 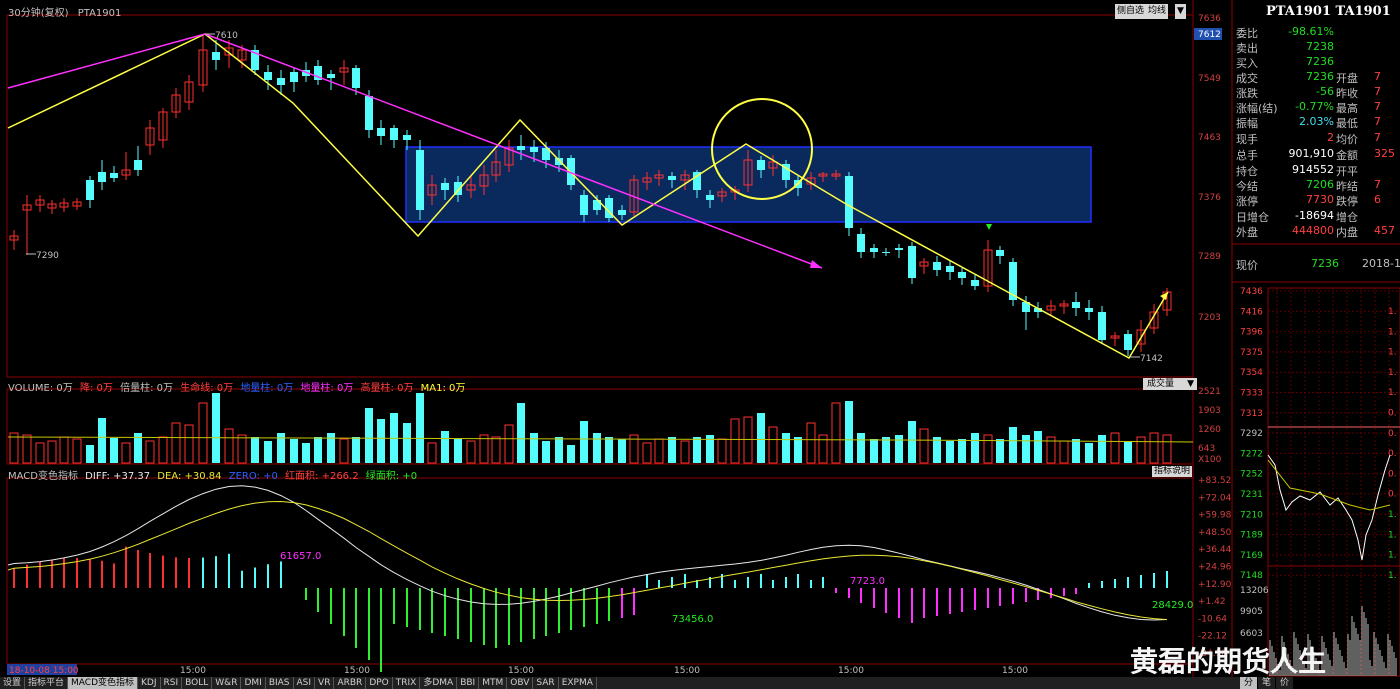 I want to click on info-row: 委比 -98.61%, so click(x=1285, y=32).